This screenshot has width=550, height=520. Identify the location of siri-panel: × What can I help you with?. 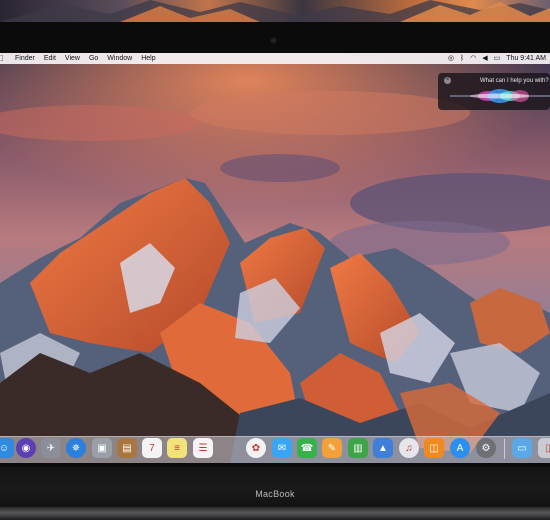
(494, 91).